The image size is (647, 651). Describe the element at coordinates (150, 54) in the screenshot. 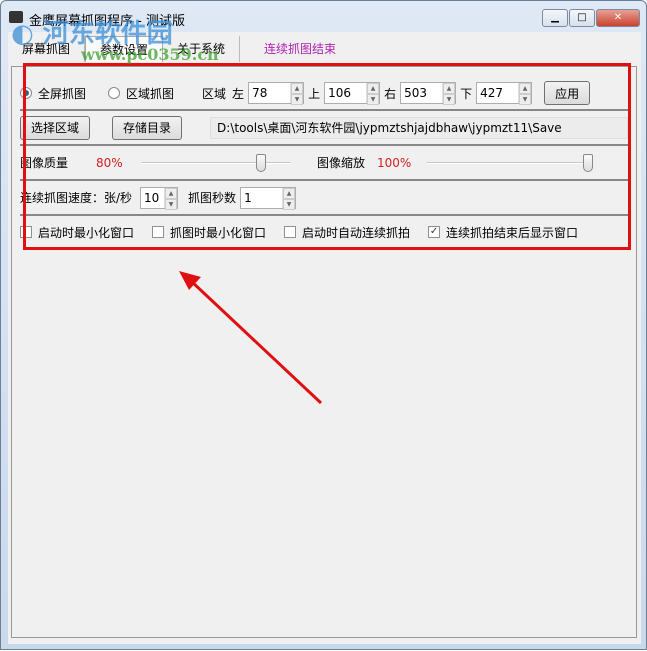

I see `watermark-url: www.pc0359.cn` at that location.